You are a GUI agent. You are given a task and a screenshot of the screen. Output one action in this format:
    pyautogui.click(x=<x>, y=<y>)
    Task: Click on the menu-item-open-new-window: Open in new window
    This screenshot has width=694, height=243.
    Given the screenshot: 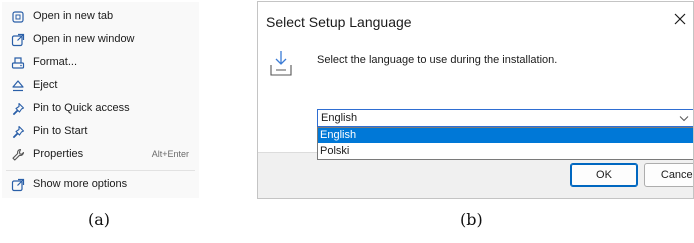 What is the action you would take?
    pyautogui.click(x=100, y=40)
    